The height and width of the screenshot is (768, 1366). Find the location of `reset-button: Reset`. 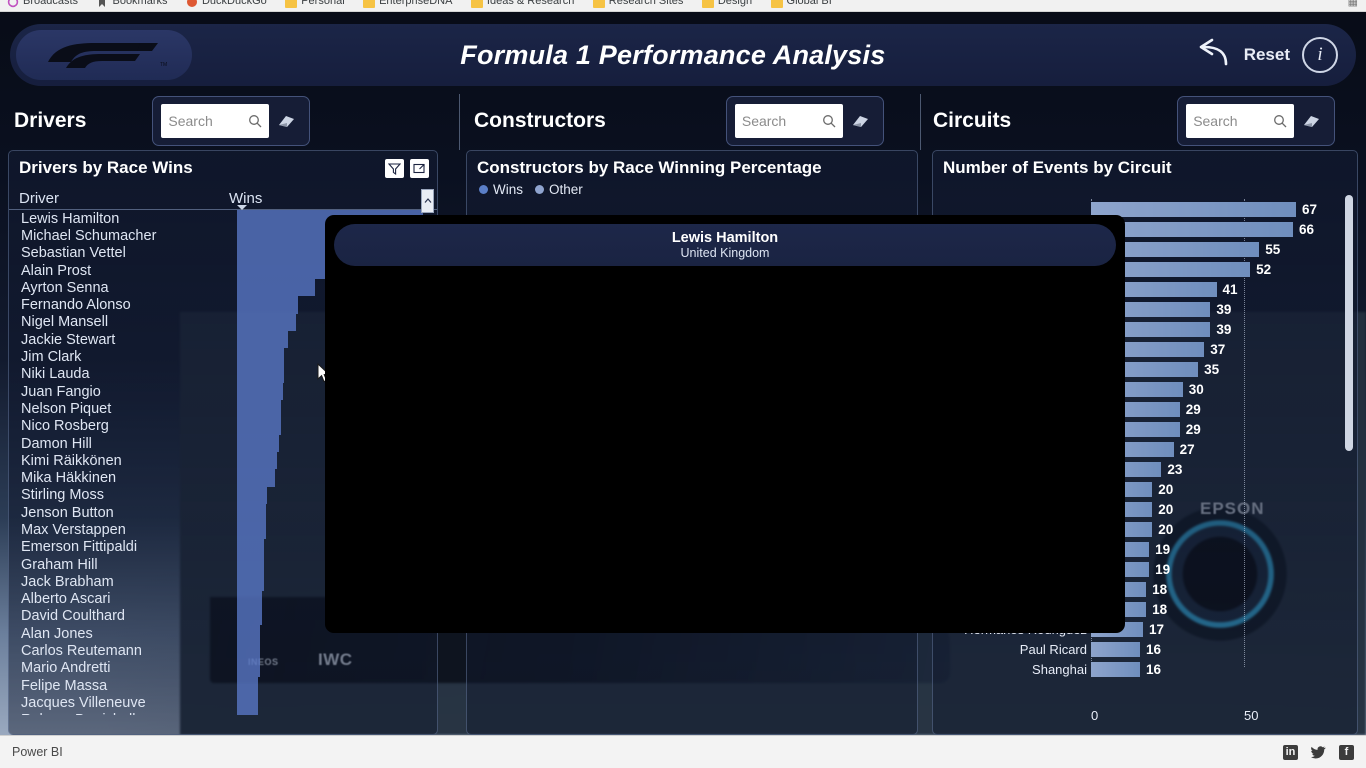

reset-button: Reset is located at coordinates (1242, 55).